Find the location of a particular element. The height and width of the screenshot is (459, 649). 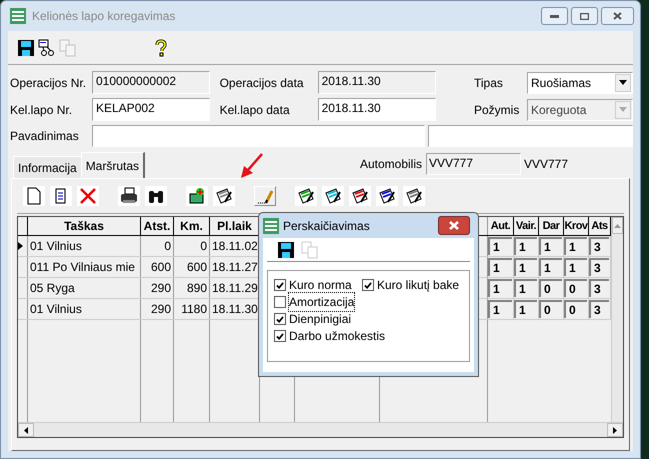

annotation-arrow is located at coordinates (251, 166).